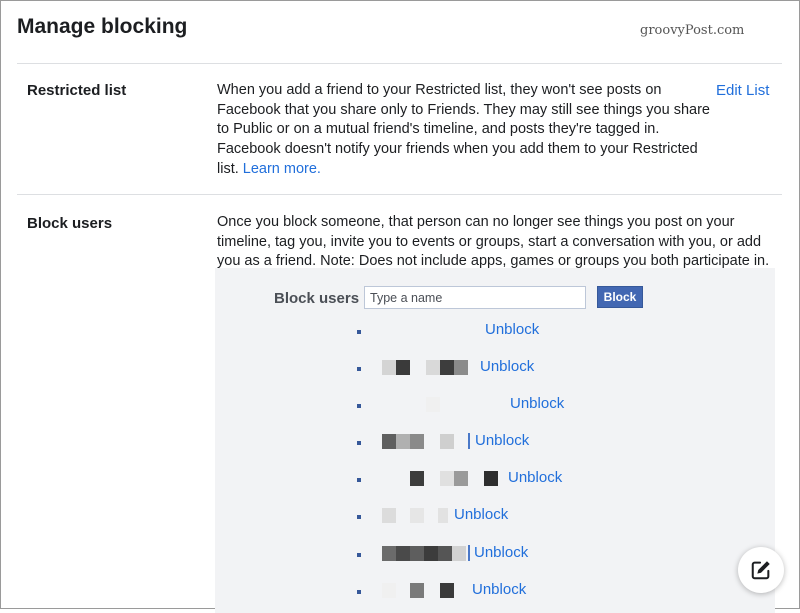  I want to click on page-title: Manage blocking, so click(102, 26).